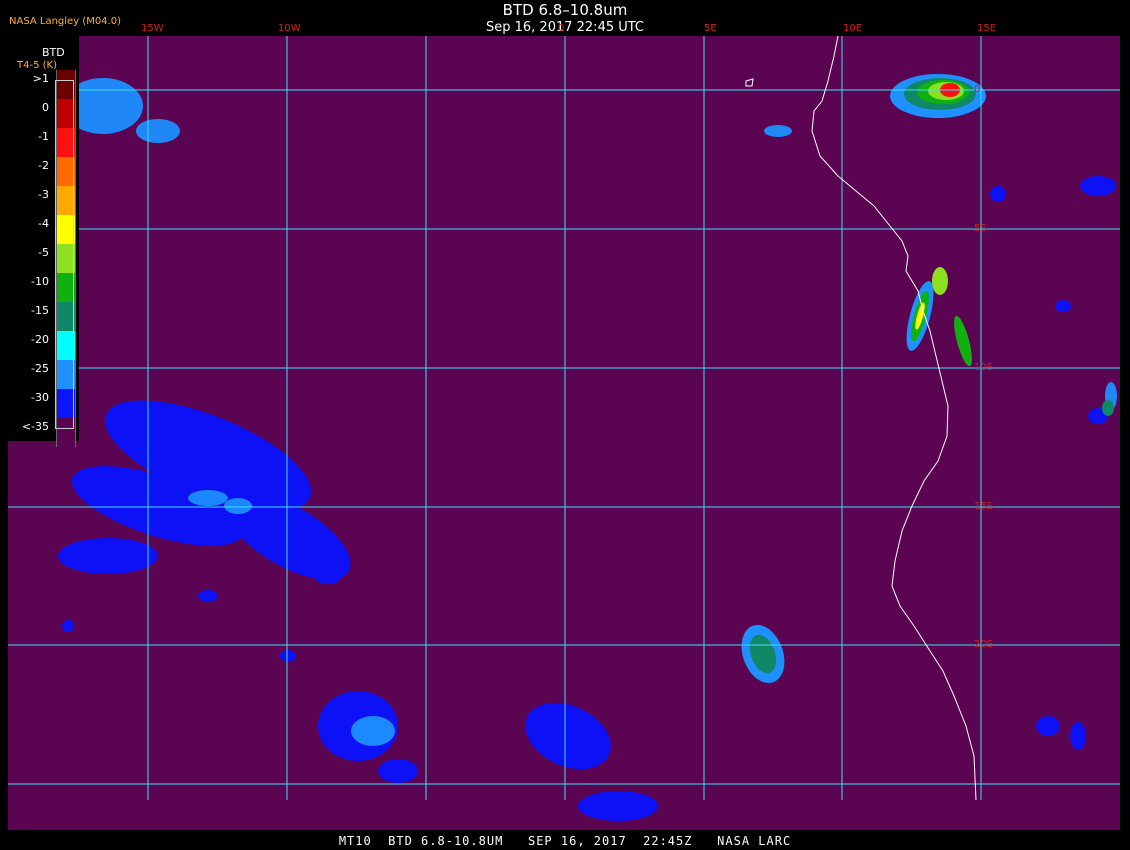 Image resolution: width=1130 pixels, height=850 pixels. I want to click on legend-label: -2, so click(43, 165).